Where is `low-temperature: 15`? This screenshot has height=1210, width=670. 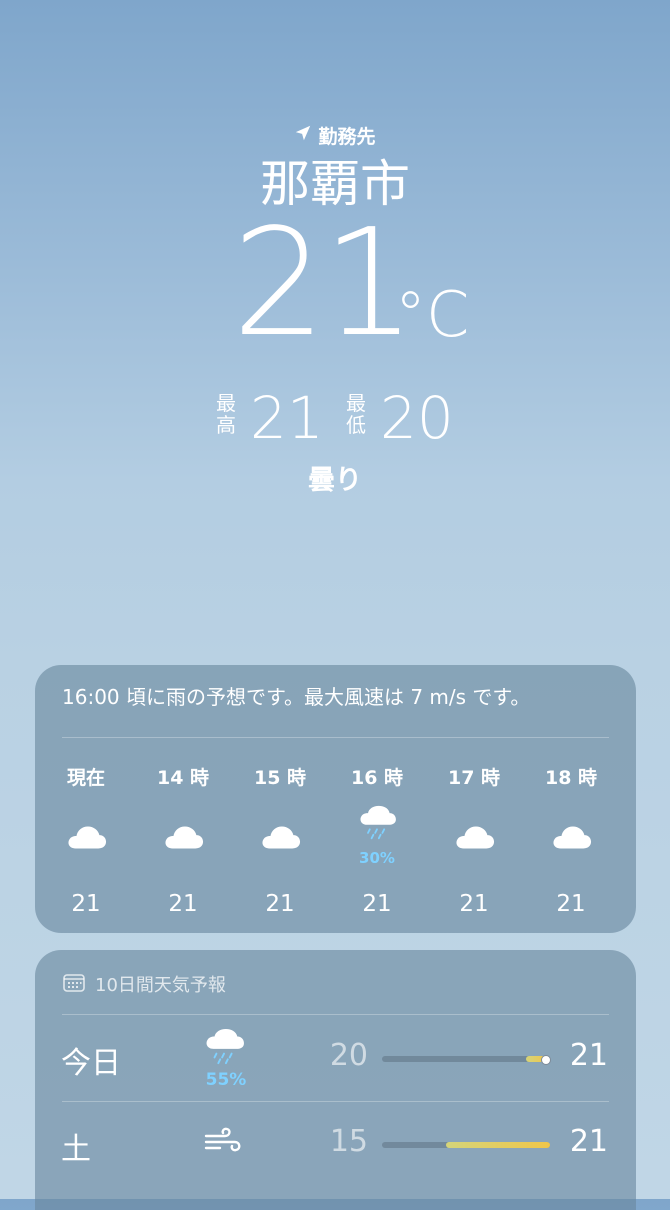 low-temperature: 15 is located at coordinates (348, 1141).